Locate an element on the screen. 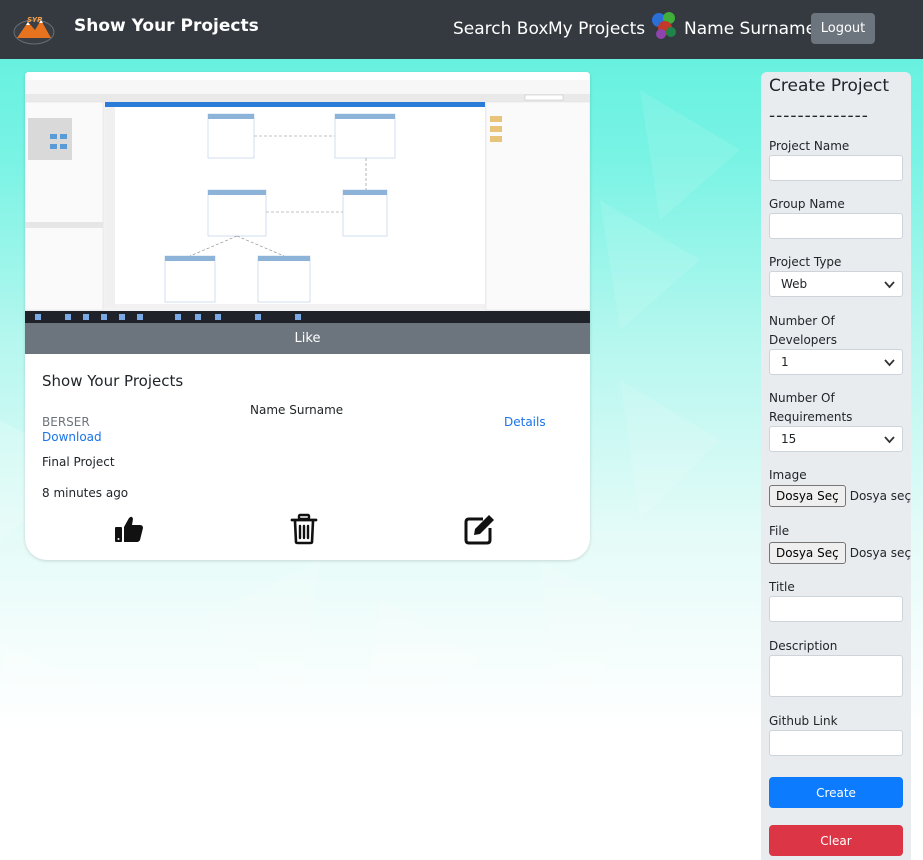 The width and height of the screenshot is (923, 860). num-developers-label: Number Of Developers is located at coordinates (803, 330).